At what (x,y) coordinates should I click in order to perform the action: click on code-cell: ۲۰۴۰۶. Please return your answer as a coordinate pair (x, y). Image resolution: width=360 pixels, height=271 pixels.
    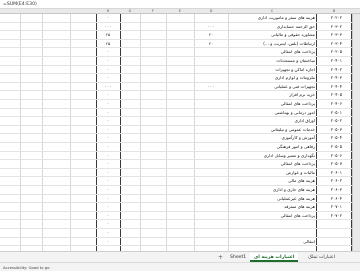
    Looking at the image, I should click on (329, 104).